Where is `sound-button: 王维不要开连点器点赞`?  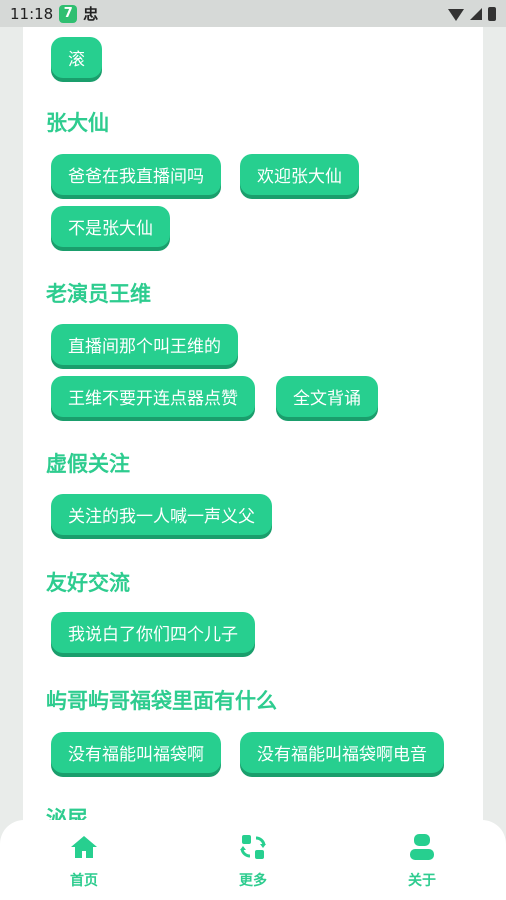 sound-button: 王维不要开连点器点赞 is located at coordinates (153, 396).